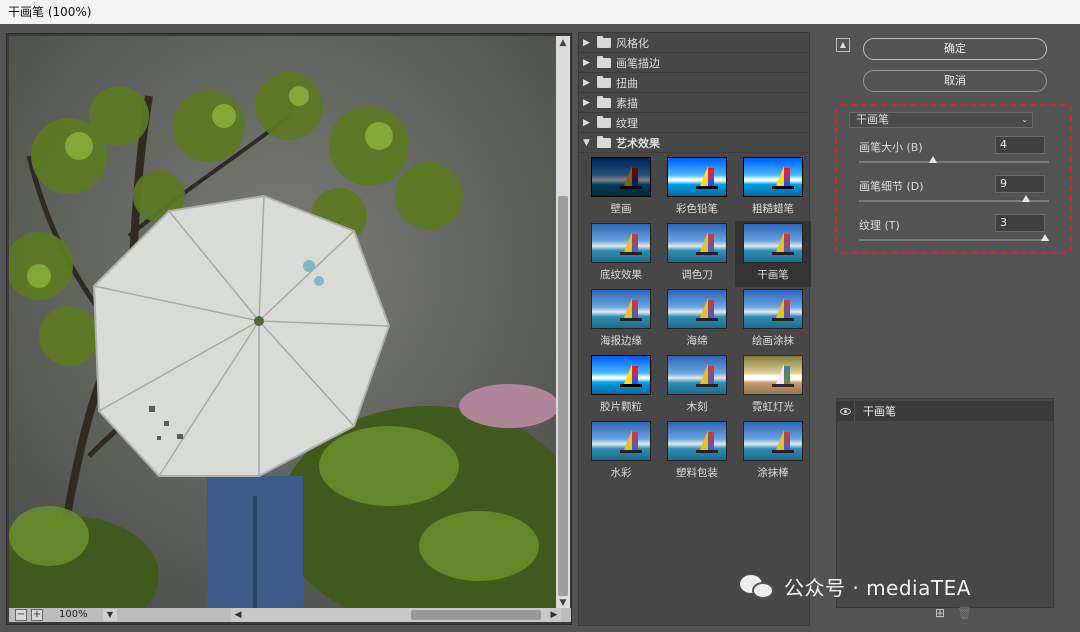 The image size is (1080, 632). I want to click on filter-smudge-stick: 涂抹棒, so click(773, 452).